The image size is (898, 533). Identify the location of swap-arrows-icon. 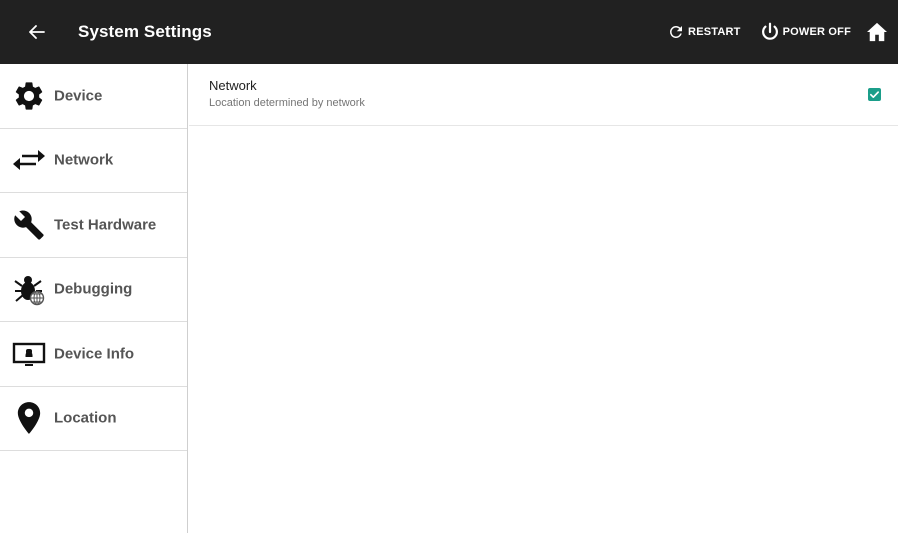
(29, 160).